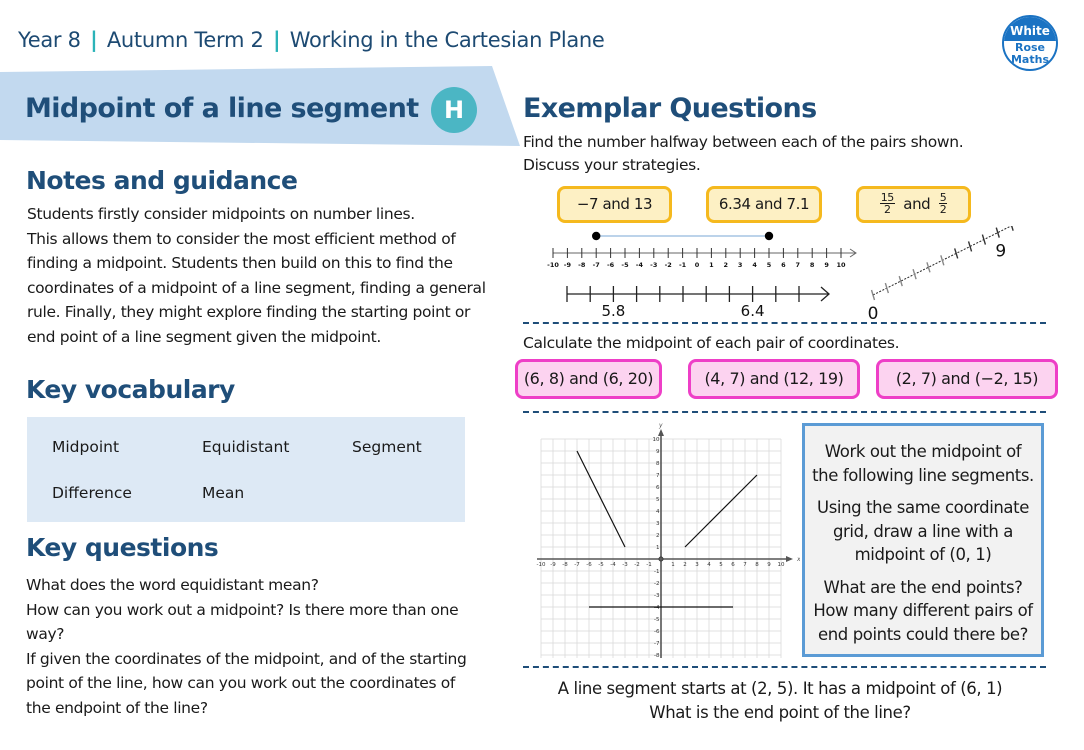 This screenshot has height=750, width=1084. Describe the element at coordinates (1030, 29) in the screenshot. I see `logo-white: White` at that location.